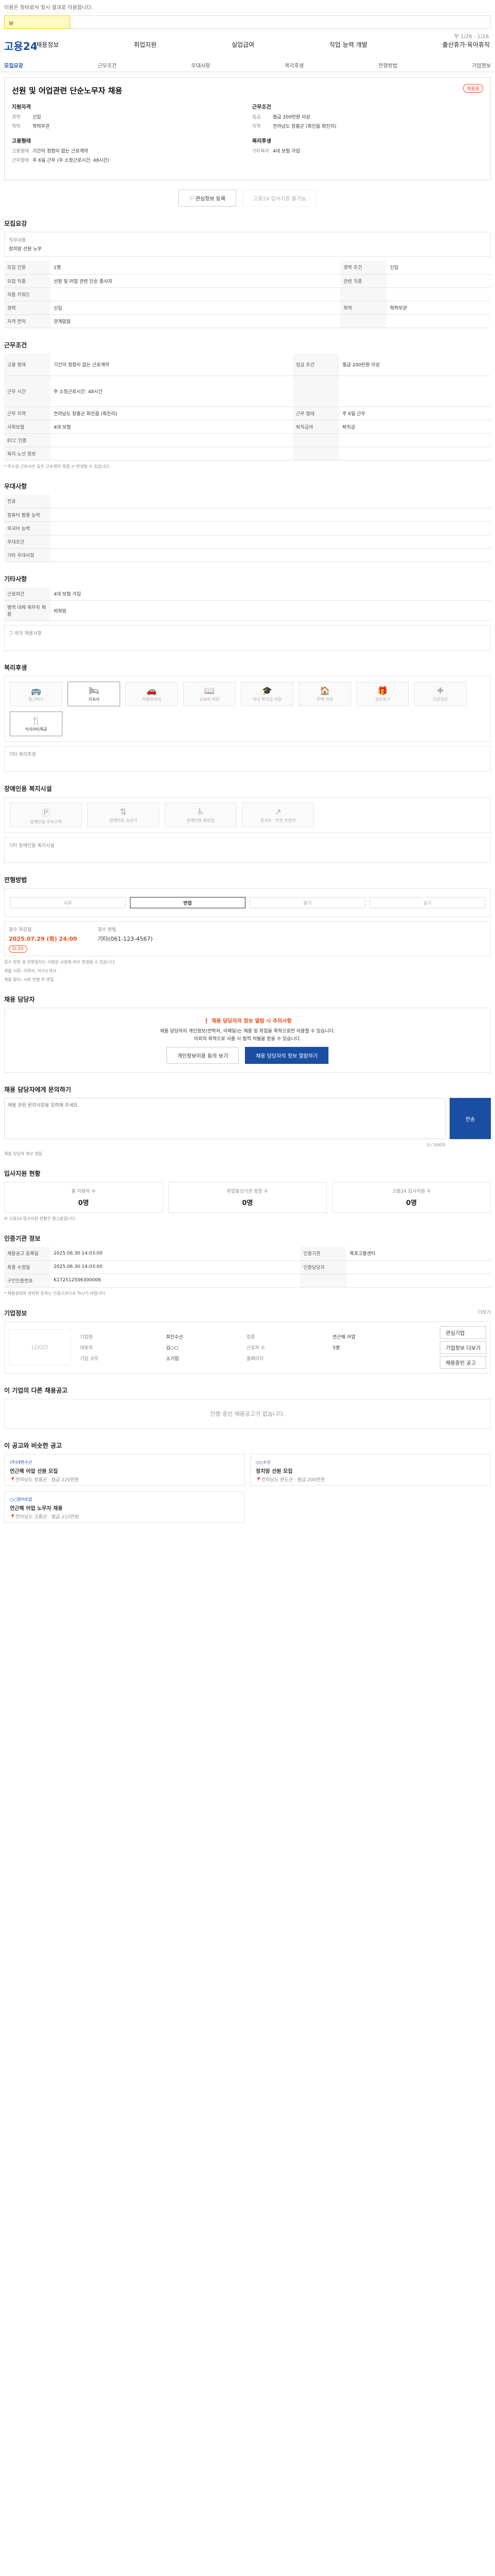 The height and width of the screenshot is (2576, 495). Describe the element at coordinates (36, 1390) in the screenshot. I see `section-others-title: 이 기업의 다른 채용공고` at that location.